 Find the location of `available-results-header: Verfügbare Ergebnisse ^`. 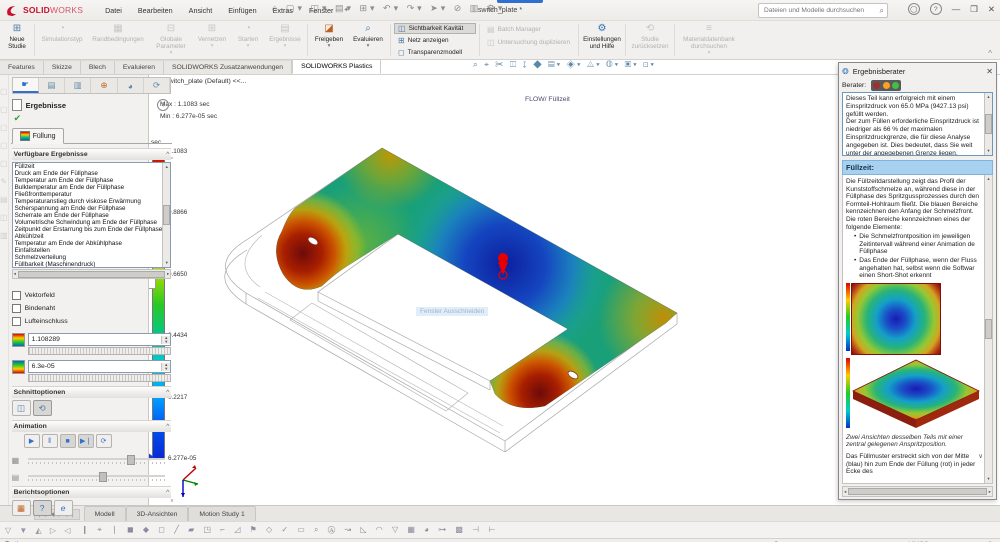

available-results-header: Verfügbare Ergebnisse ^ is located at coordinates (91, 154).